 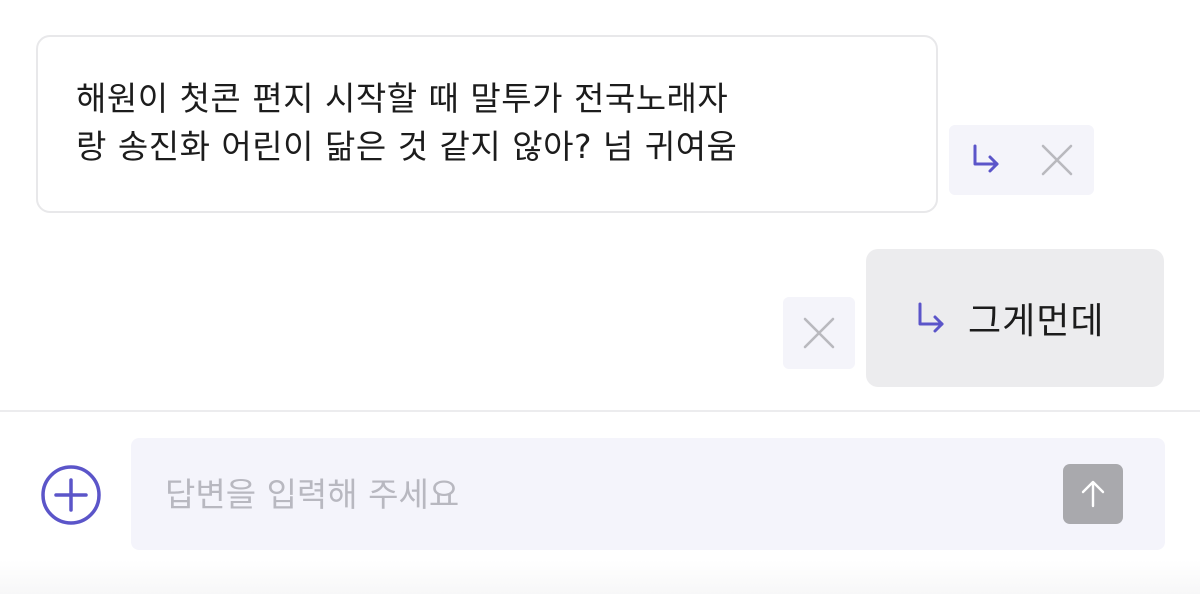 I want to click on send-button, so click(x=1093, y=494).